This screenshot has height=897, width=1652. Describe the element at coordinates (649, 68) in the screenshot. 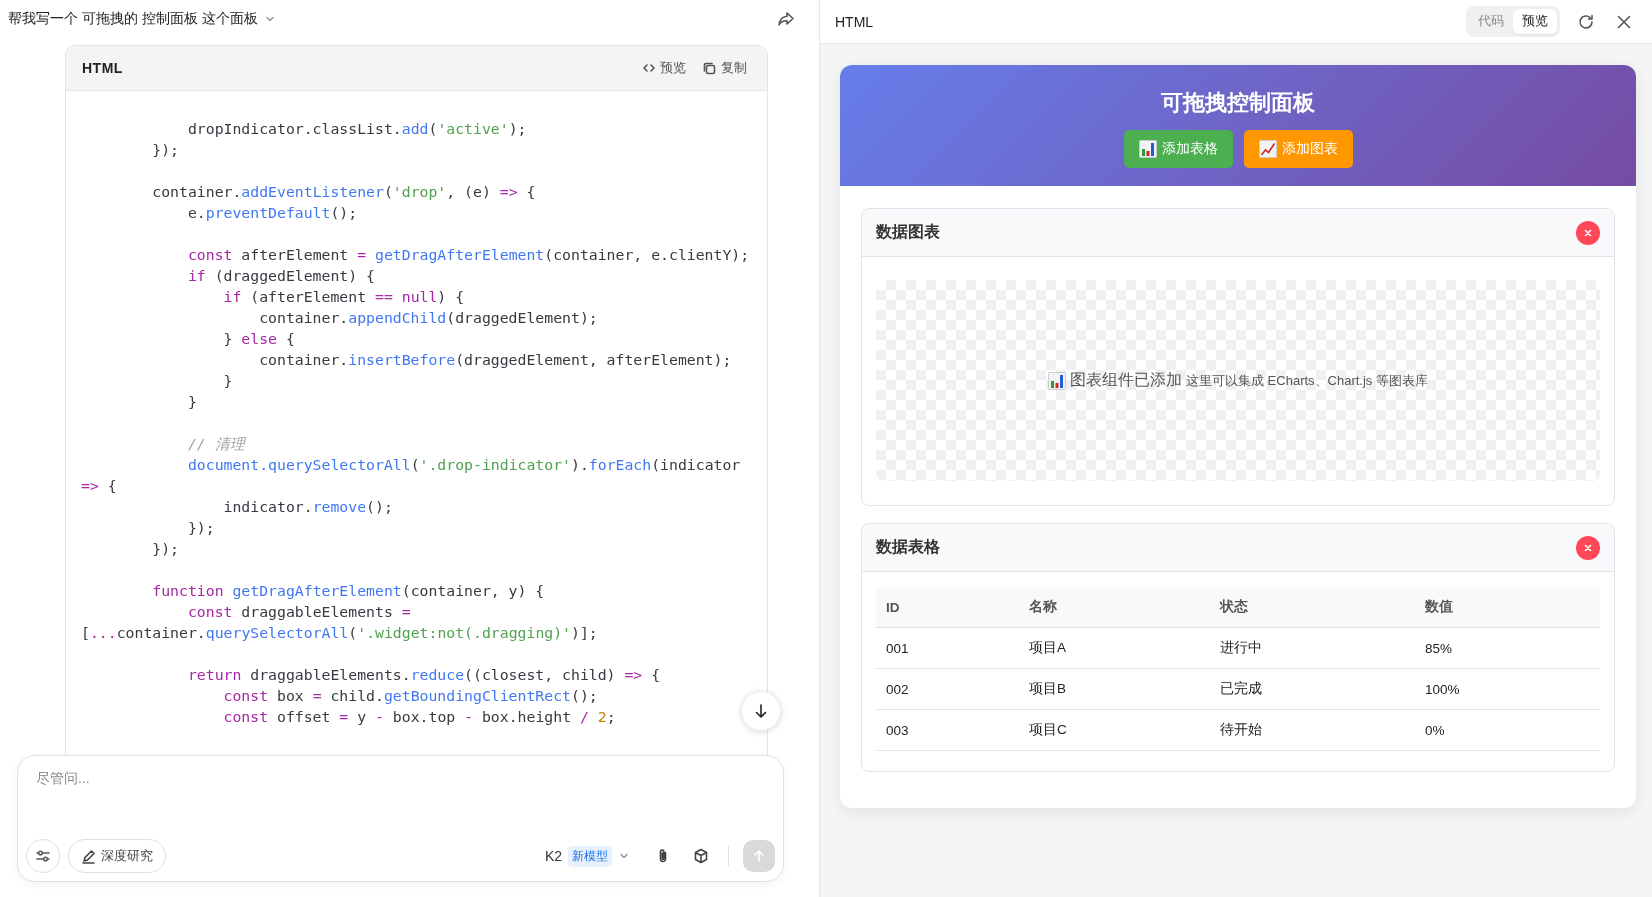

I see `code-icon` at that location.